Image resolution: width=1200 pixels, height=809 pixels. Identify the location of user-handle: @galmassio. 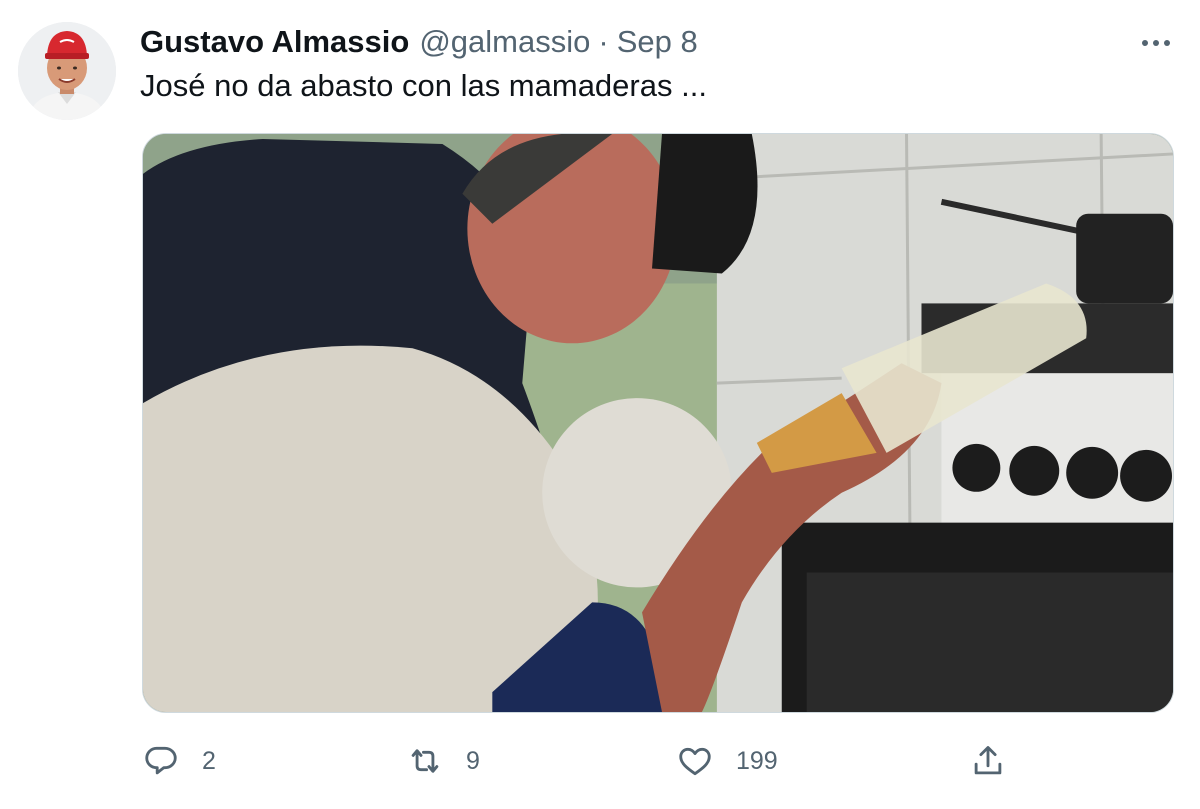
(504, 42).